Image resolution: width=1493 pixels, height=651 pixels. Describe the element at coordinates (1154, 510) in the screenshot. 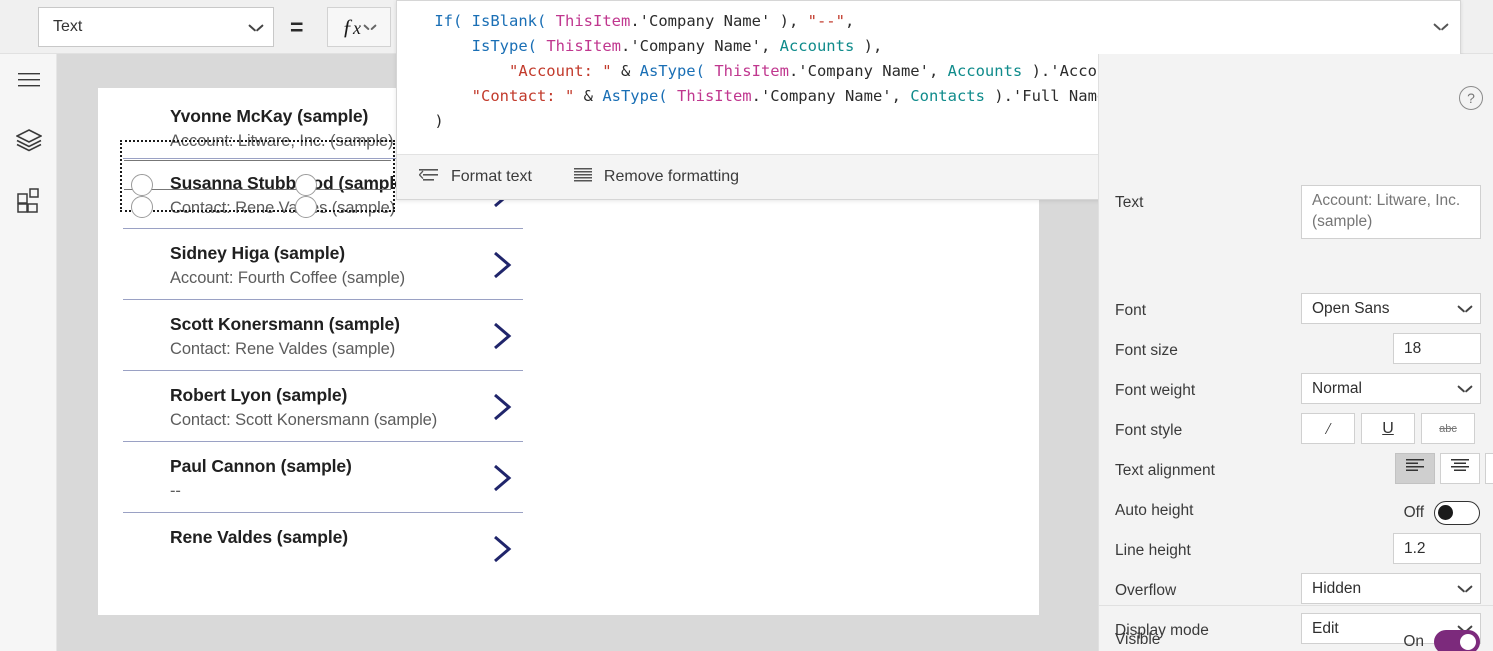

I see `property-label-auto-height: Auto height` at that location.